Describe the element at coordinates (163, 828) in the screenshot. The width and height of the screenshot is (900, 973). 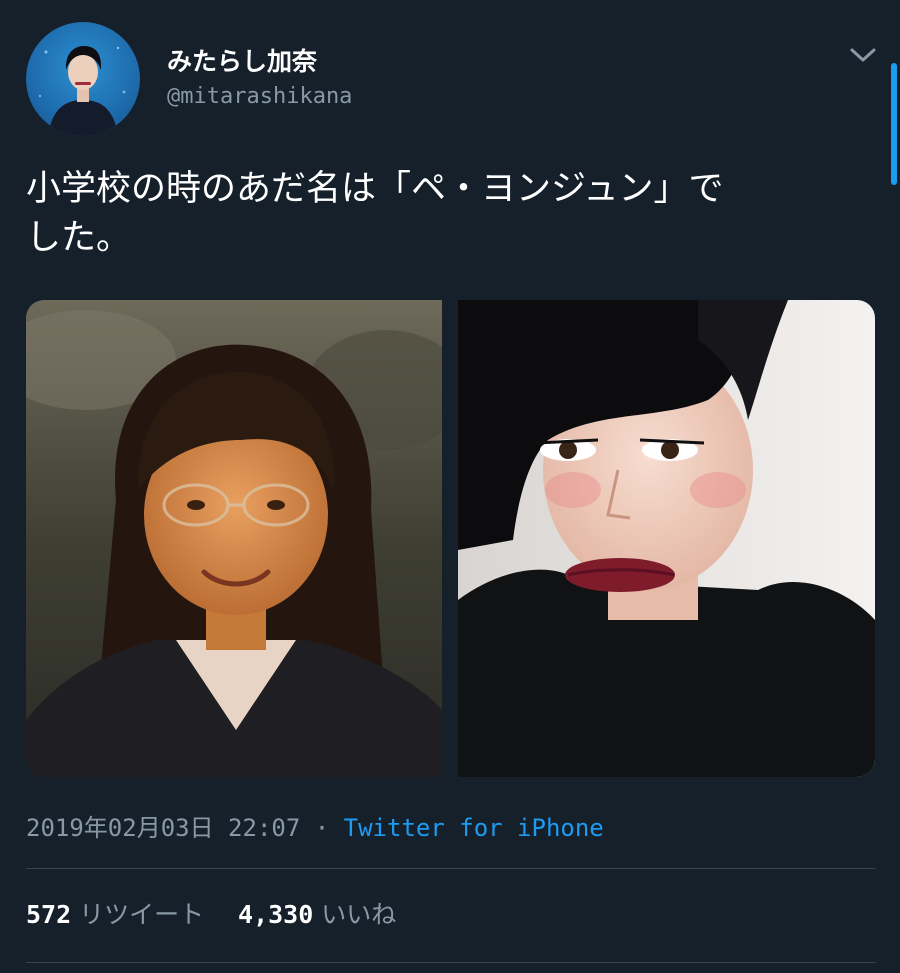
I see `tweet-timestamp: 2019年02月03日 22:07` at that location.